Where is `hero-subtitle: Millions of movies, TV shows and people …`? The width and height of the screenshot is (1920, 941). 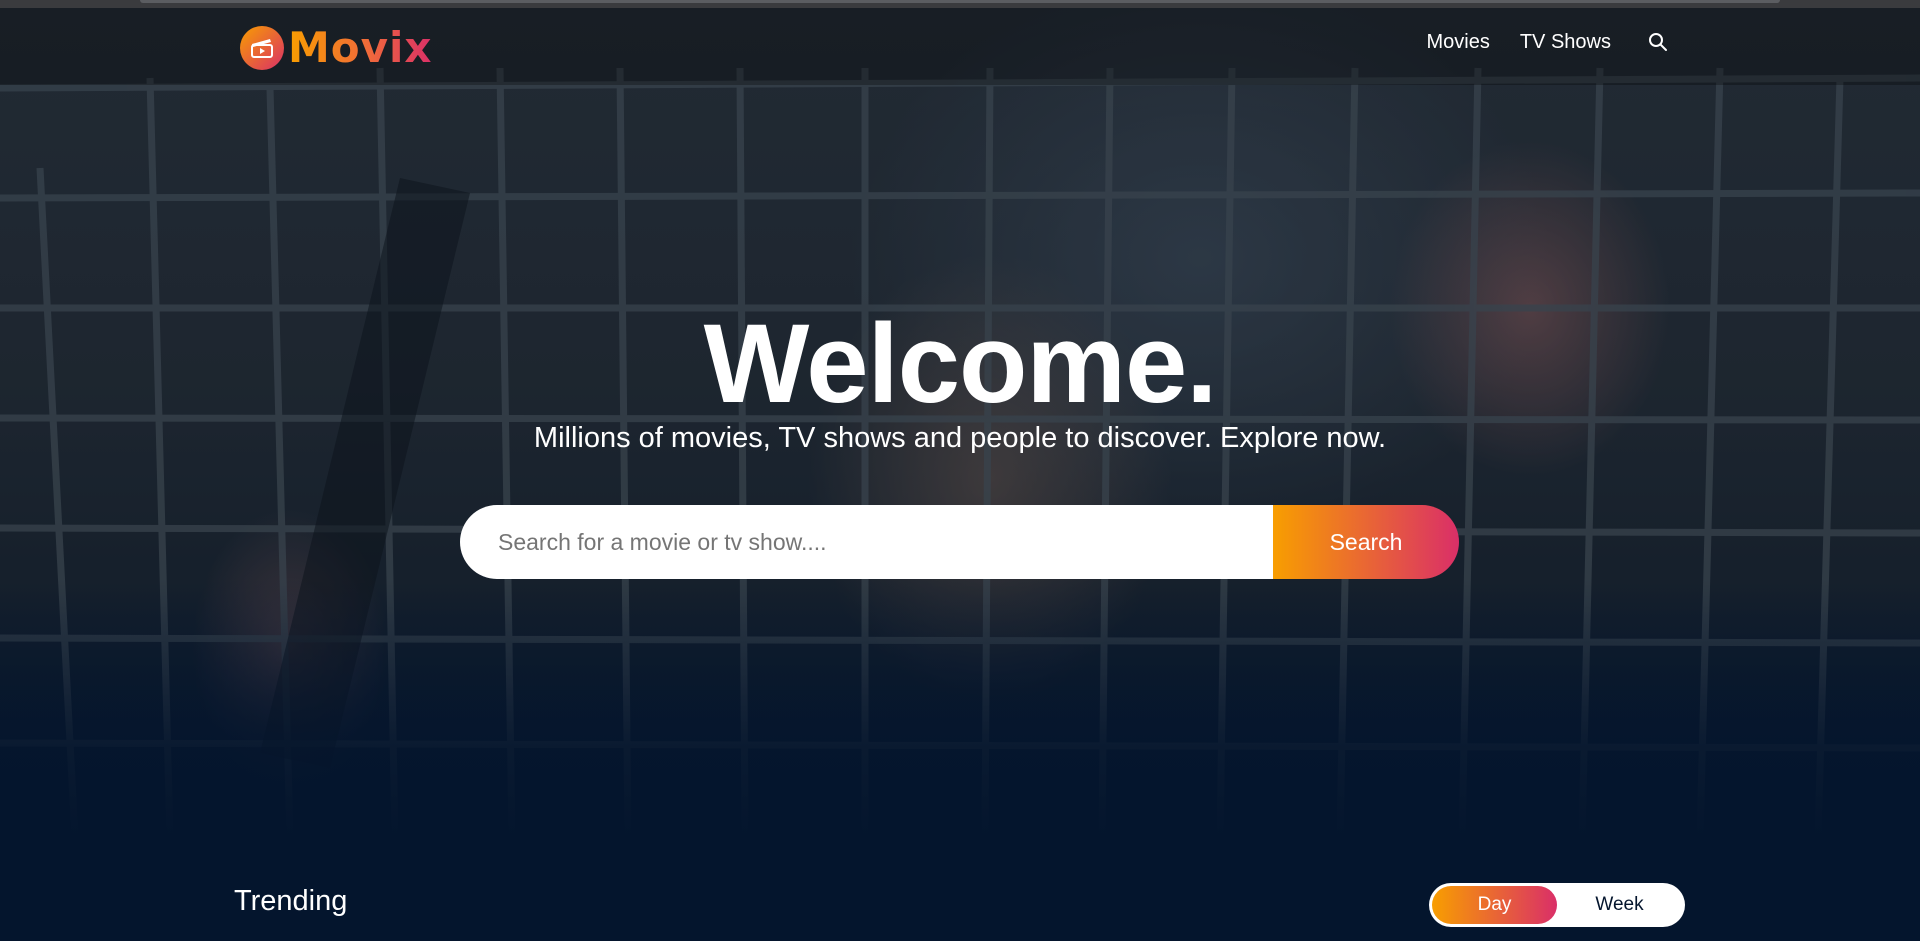
hero-subtitle: Millions of movies, TV shows and people … is located at coordinates (960, 438).